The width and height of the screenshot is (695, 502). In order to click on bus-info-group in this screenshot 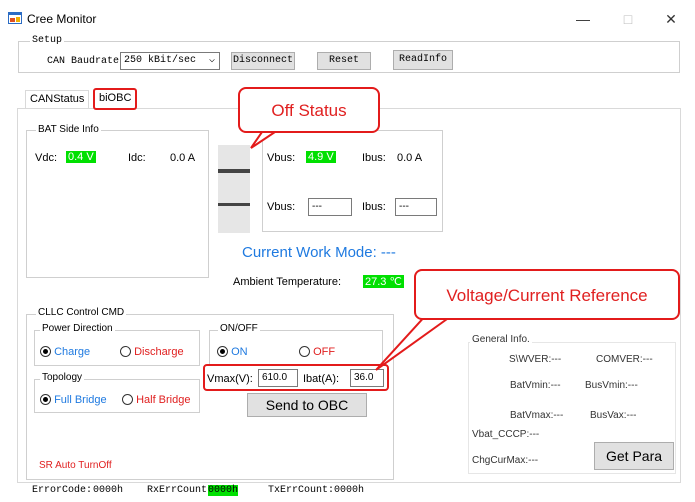, I will do `click(352, 181)`.